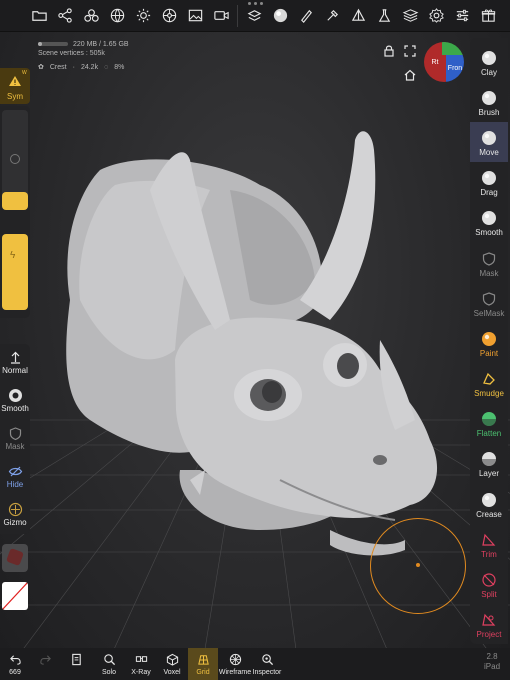  Describe the element at coordinates (488, 16) in the screenshot. I see `gift-icon` at that location.